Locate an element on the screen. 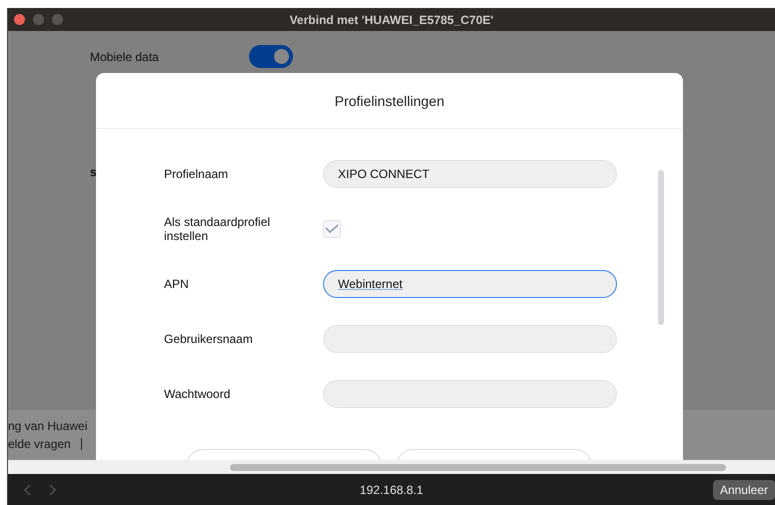  field-label: Gebruikersnaam is located at coordinates (209, 339).